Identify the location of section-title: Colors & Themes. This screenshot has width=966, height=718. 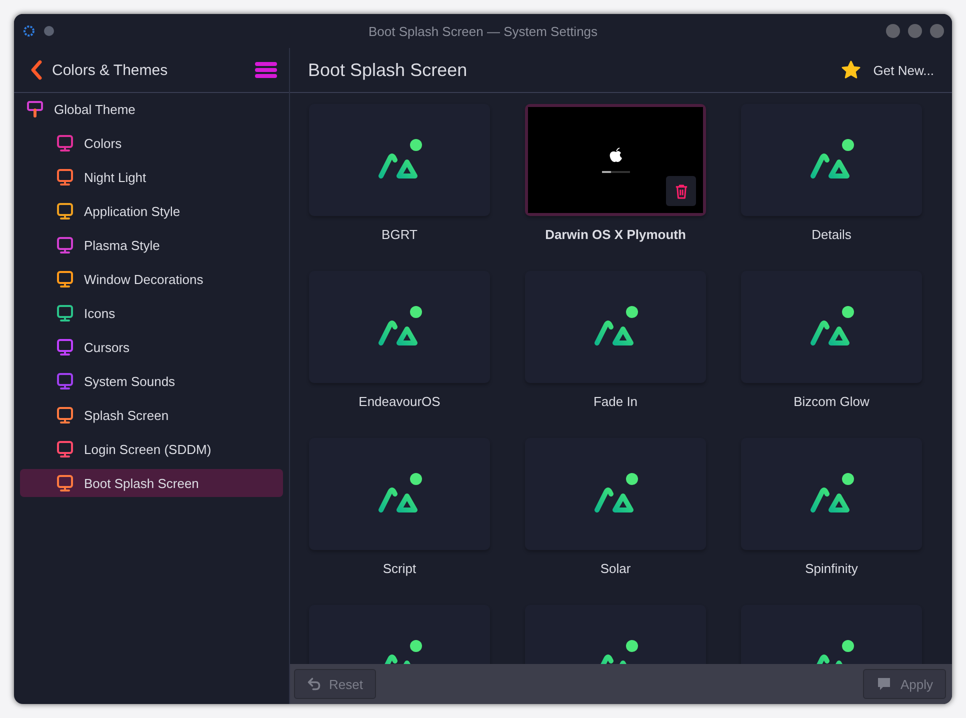
(110, 70).